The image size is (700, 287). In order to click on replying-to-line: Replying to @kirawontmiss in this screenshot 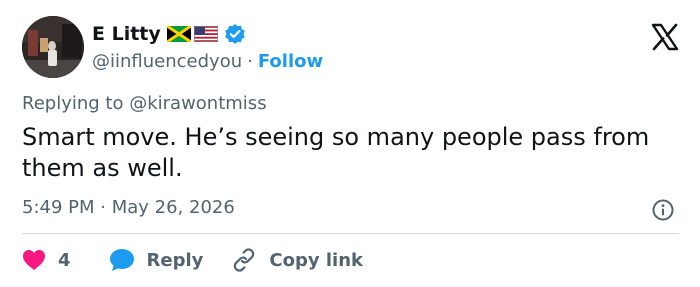, I will do `click(144, 103)`.